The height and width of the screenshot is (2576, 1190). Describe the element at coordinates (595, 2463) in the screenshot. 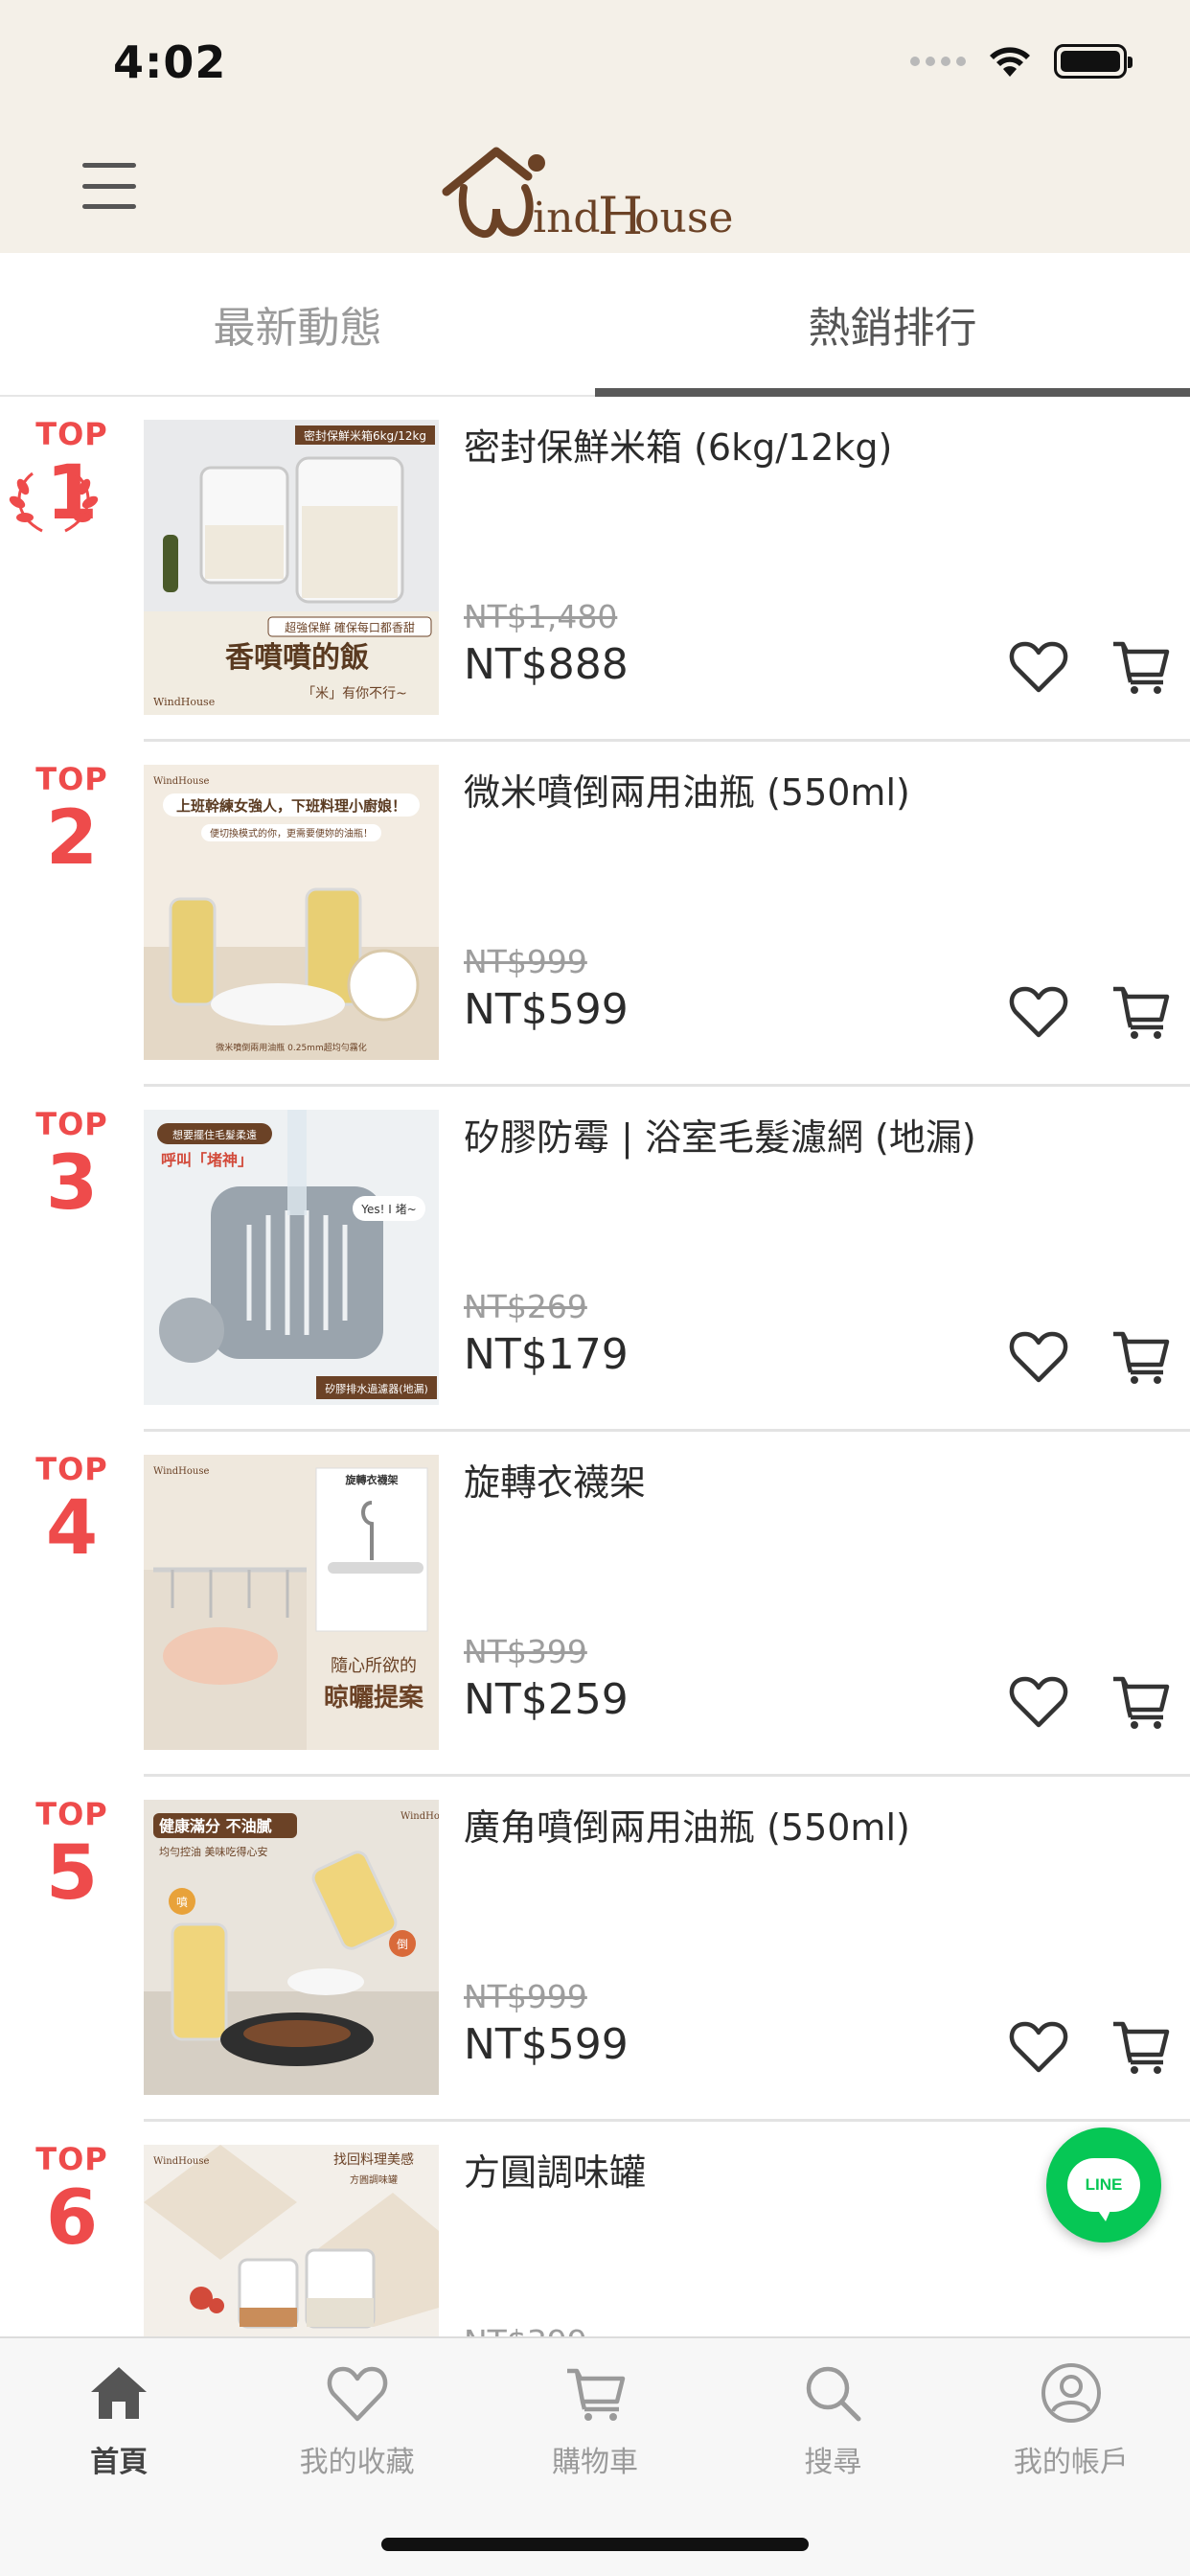

I see `nav-cart-label: 購物車` at that location.